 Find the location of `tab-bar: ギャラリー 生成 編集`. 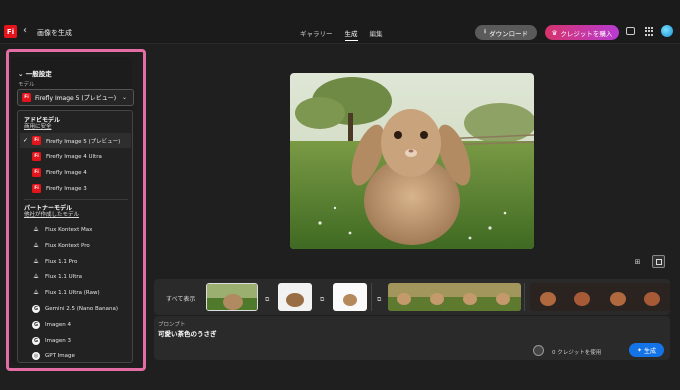

tab-bar: ギャラリー 生成 編集 is located at coordinates (341, 34).